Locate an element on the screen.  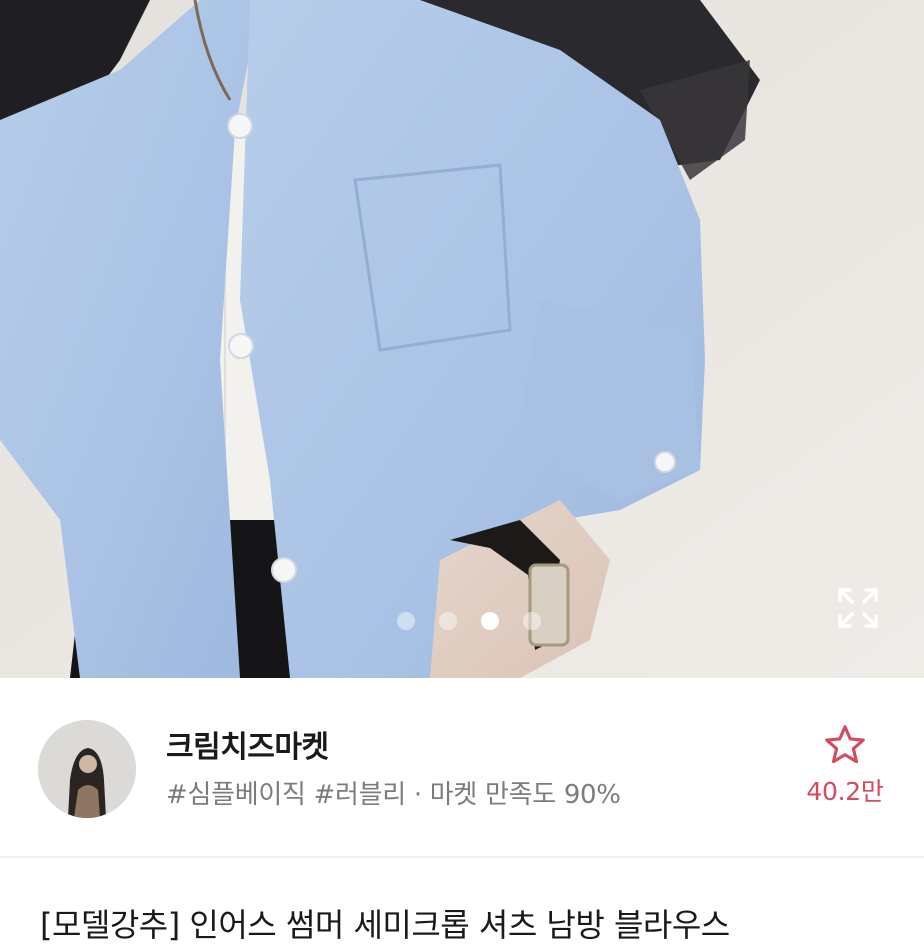
favorite-button: 40.2만 is located at coordinates (845, 769).